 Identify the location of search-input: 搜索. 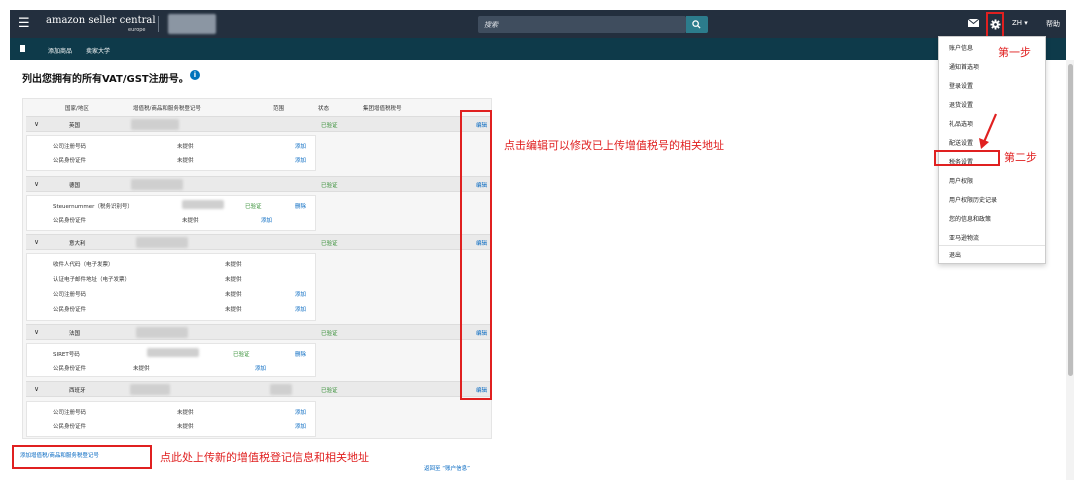
(582, 24).